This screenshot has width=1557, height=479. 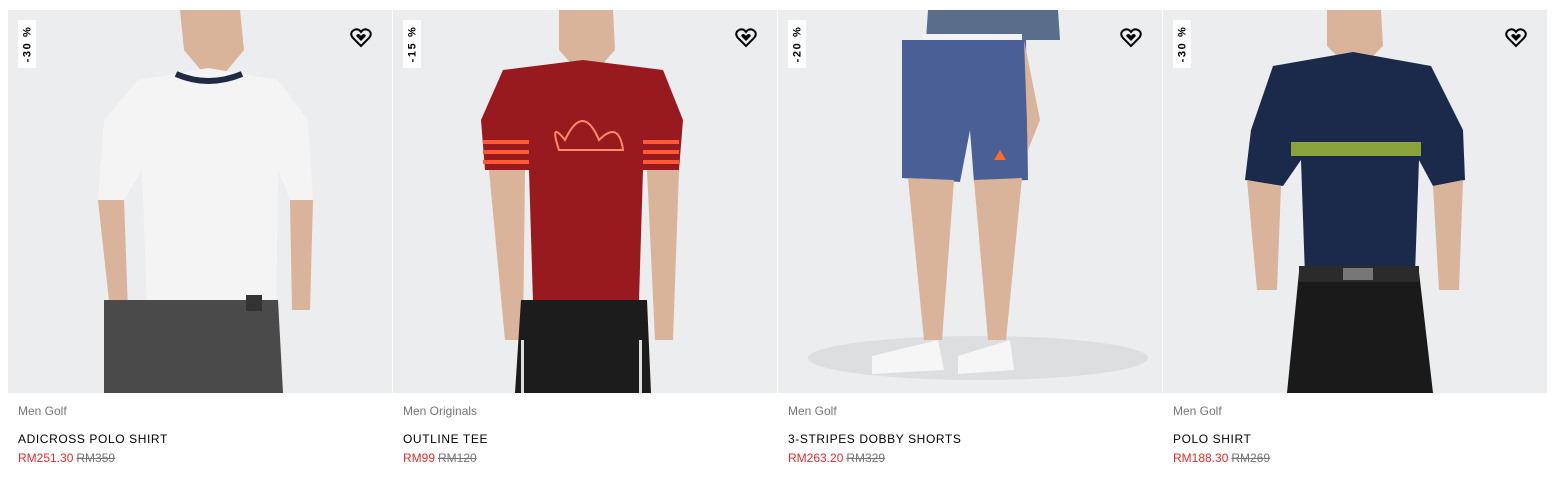 What do you see at coordinates (96, 458) in the screenshot?
I see `original-price: RM359` at bounding box center [96, 458].